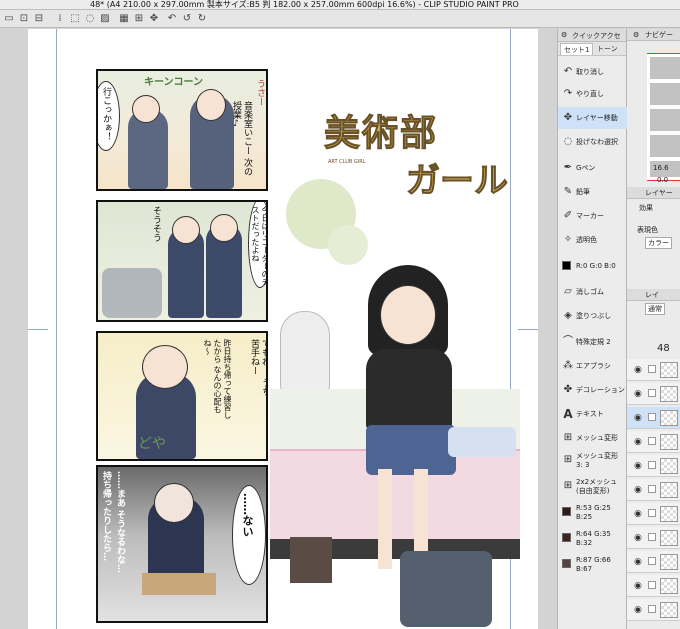 This screenshot has height=629, width=680. I want to click on tool-lasso-select: ◌ 投げなわ選択, so click(592, 142).